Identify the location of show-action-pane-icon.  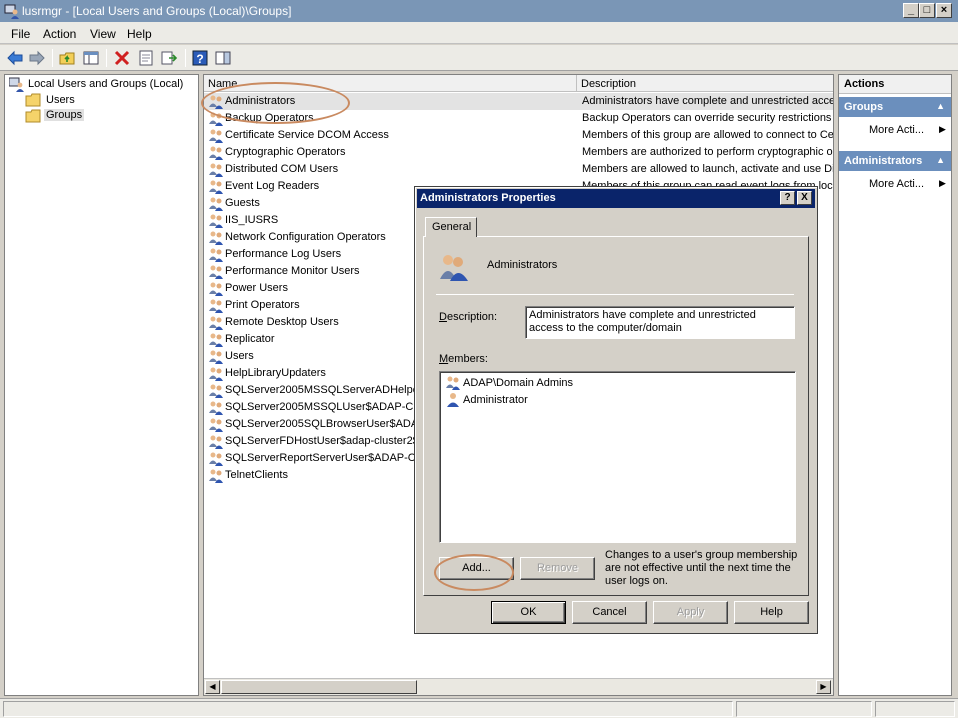
(223, 58).